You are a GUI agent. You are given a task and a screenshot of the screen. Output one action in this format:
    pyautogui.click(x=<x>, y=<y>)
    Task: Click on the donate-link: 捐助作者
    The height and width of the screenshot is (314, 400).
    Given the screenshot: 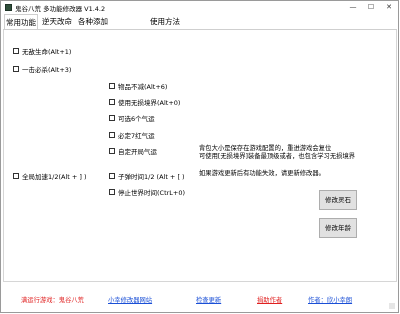 What is the action you would take?
    pyautogui.click(x=269, y=299)
    